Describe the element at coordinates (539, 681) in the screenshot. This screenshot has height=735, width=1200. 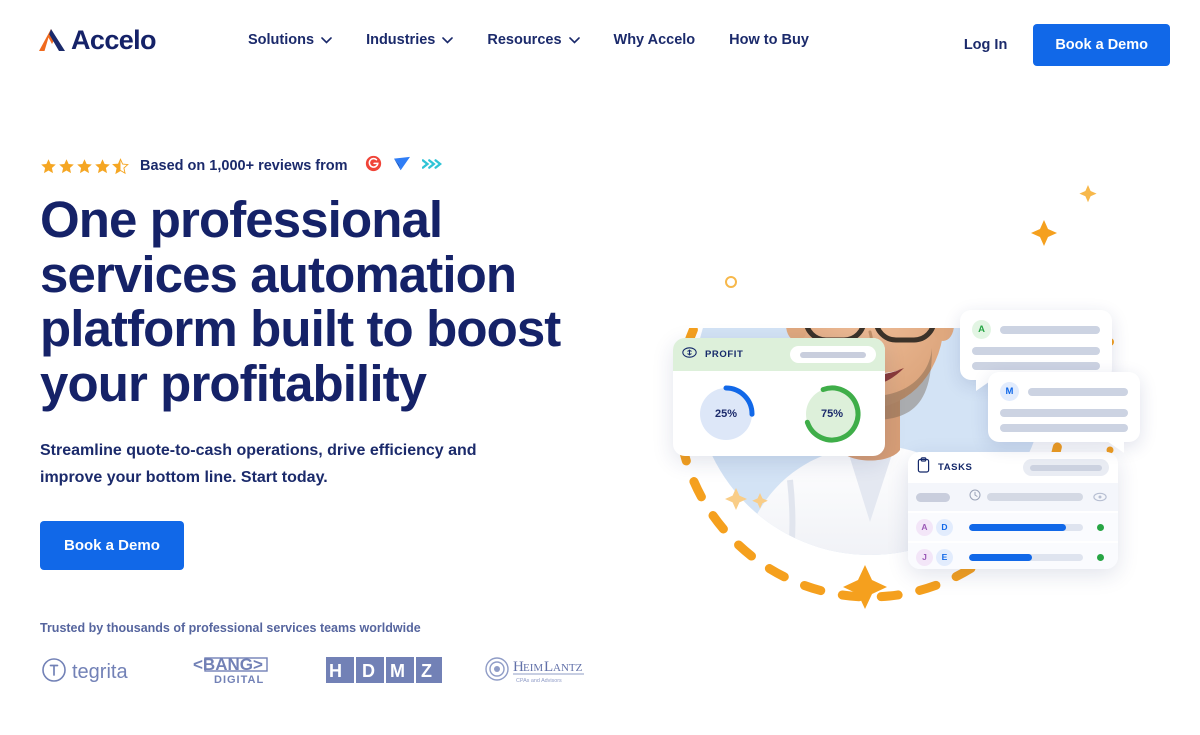
I see `svg-text: CPAs and Advisors` at that location.